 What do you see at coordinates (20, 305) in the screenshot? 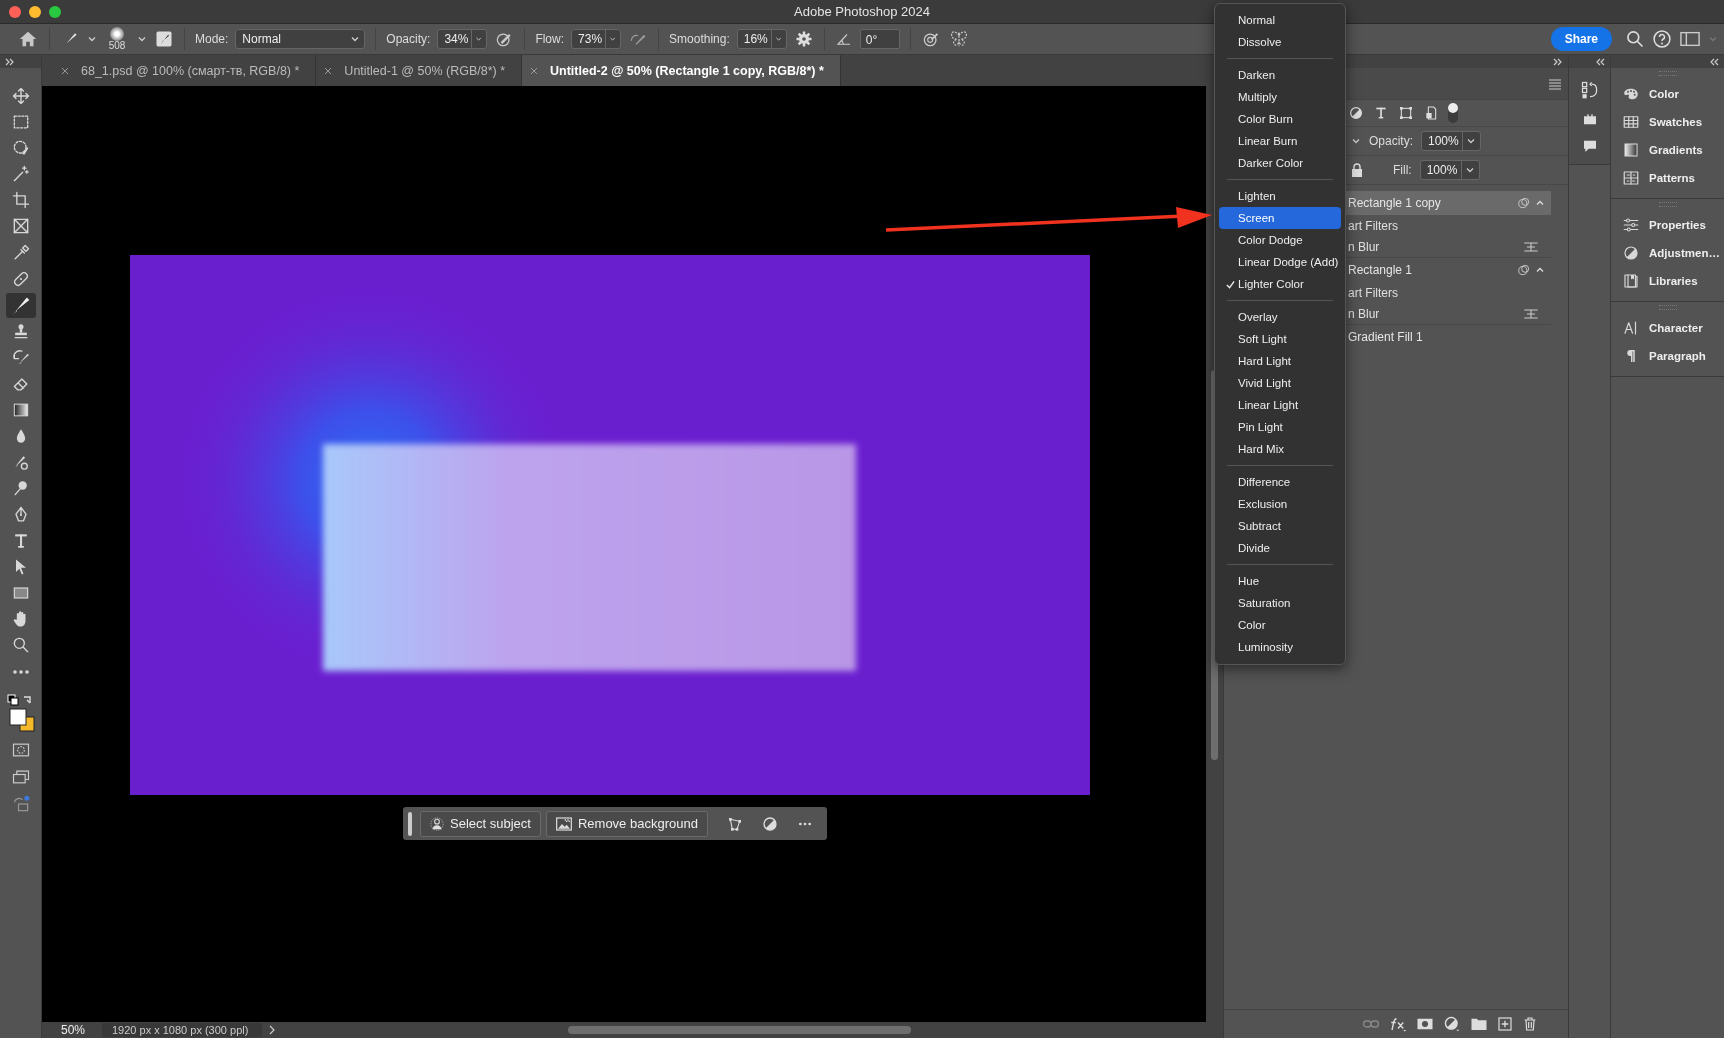
I see `tool-button` at bounding box center [20, 305].